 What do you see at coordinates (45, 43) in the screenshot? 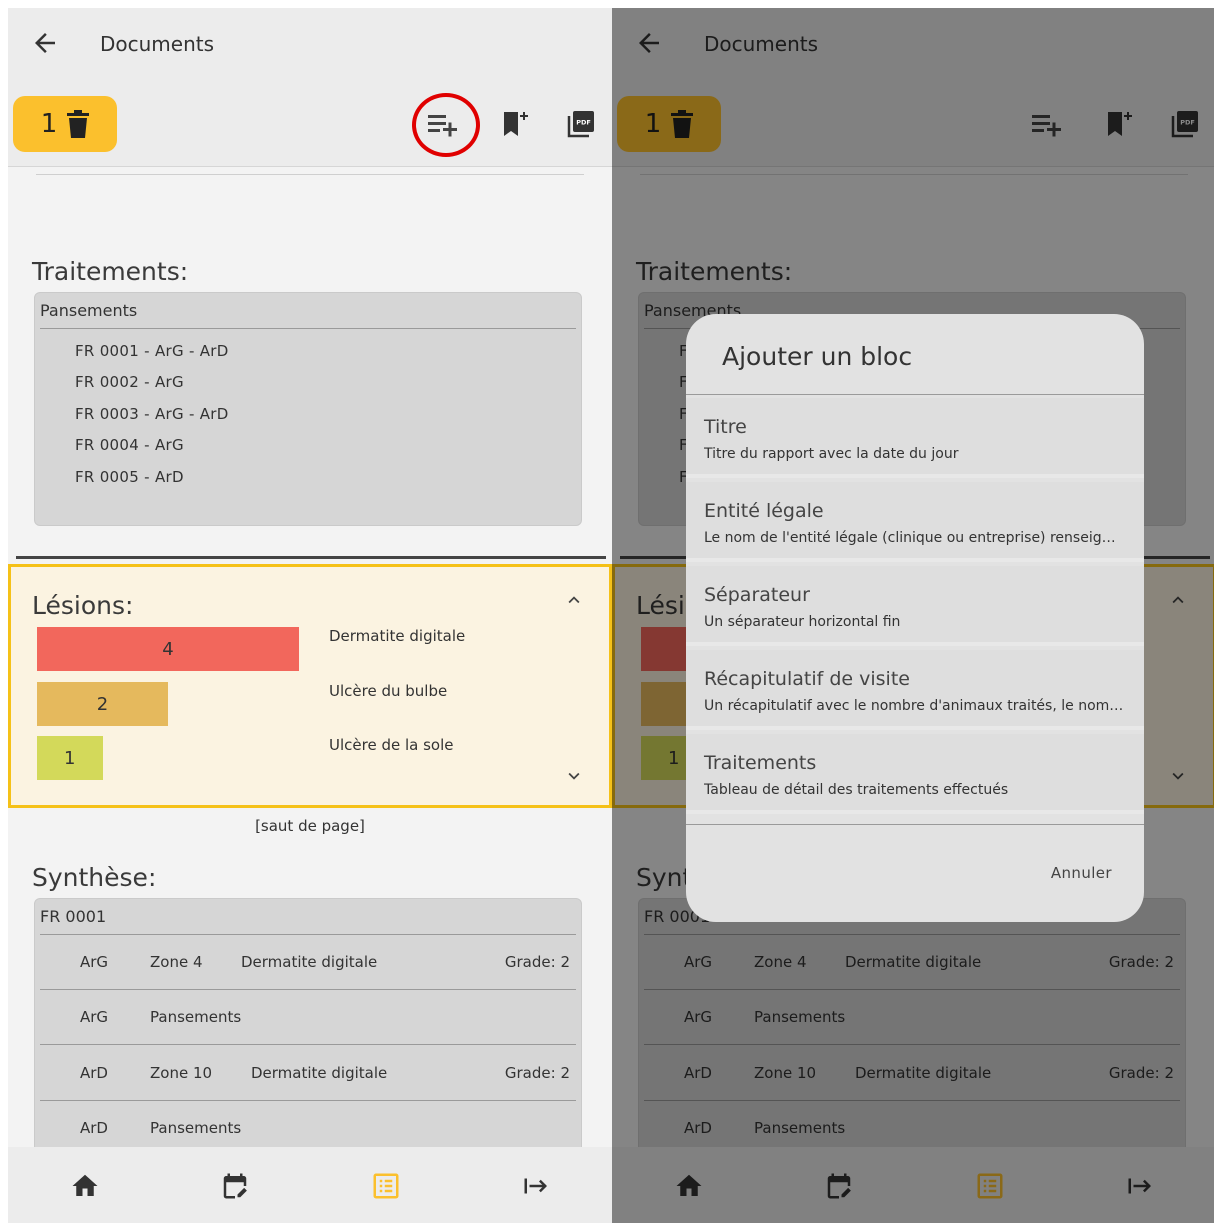
I see `back-arrow-icon` at bounding box center [45, 43].